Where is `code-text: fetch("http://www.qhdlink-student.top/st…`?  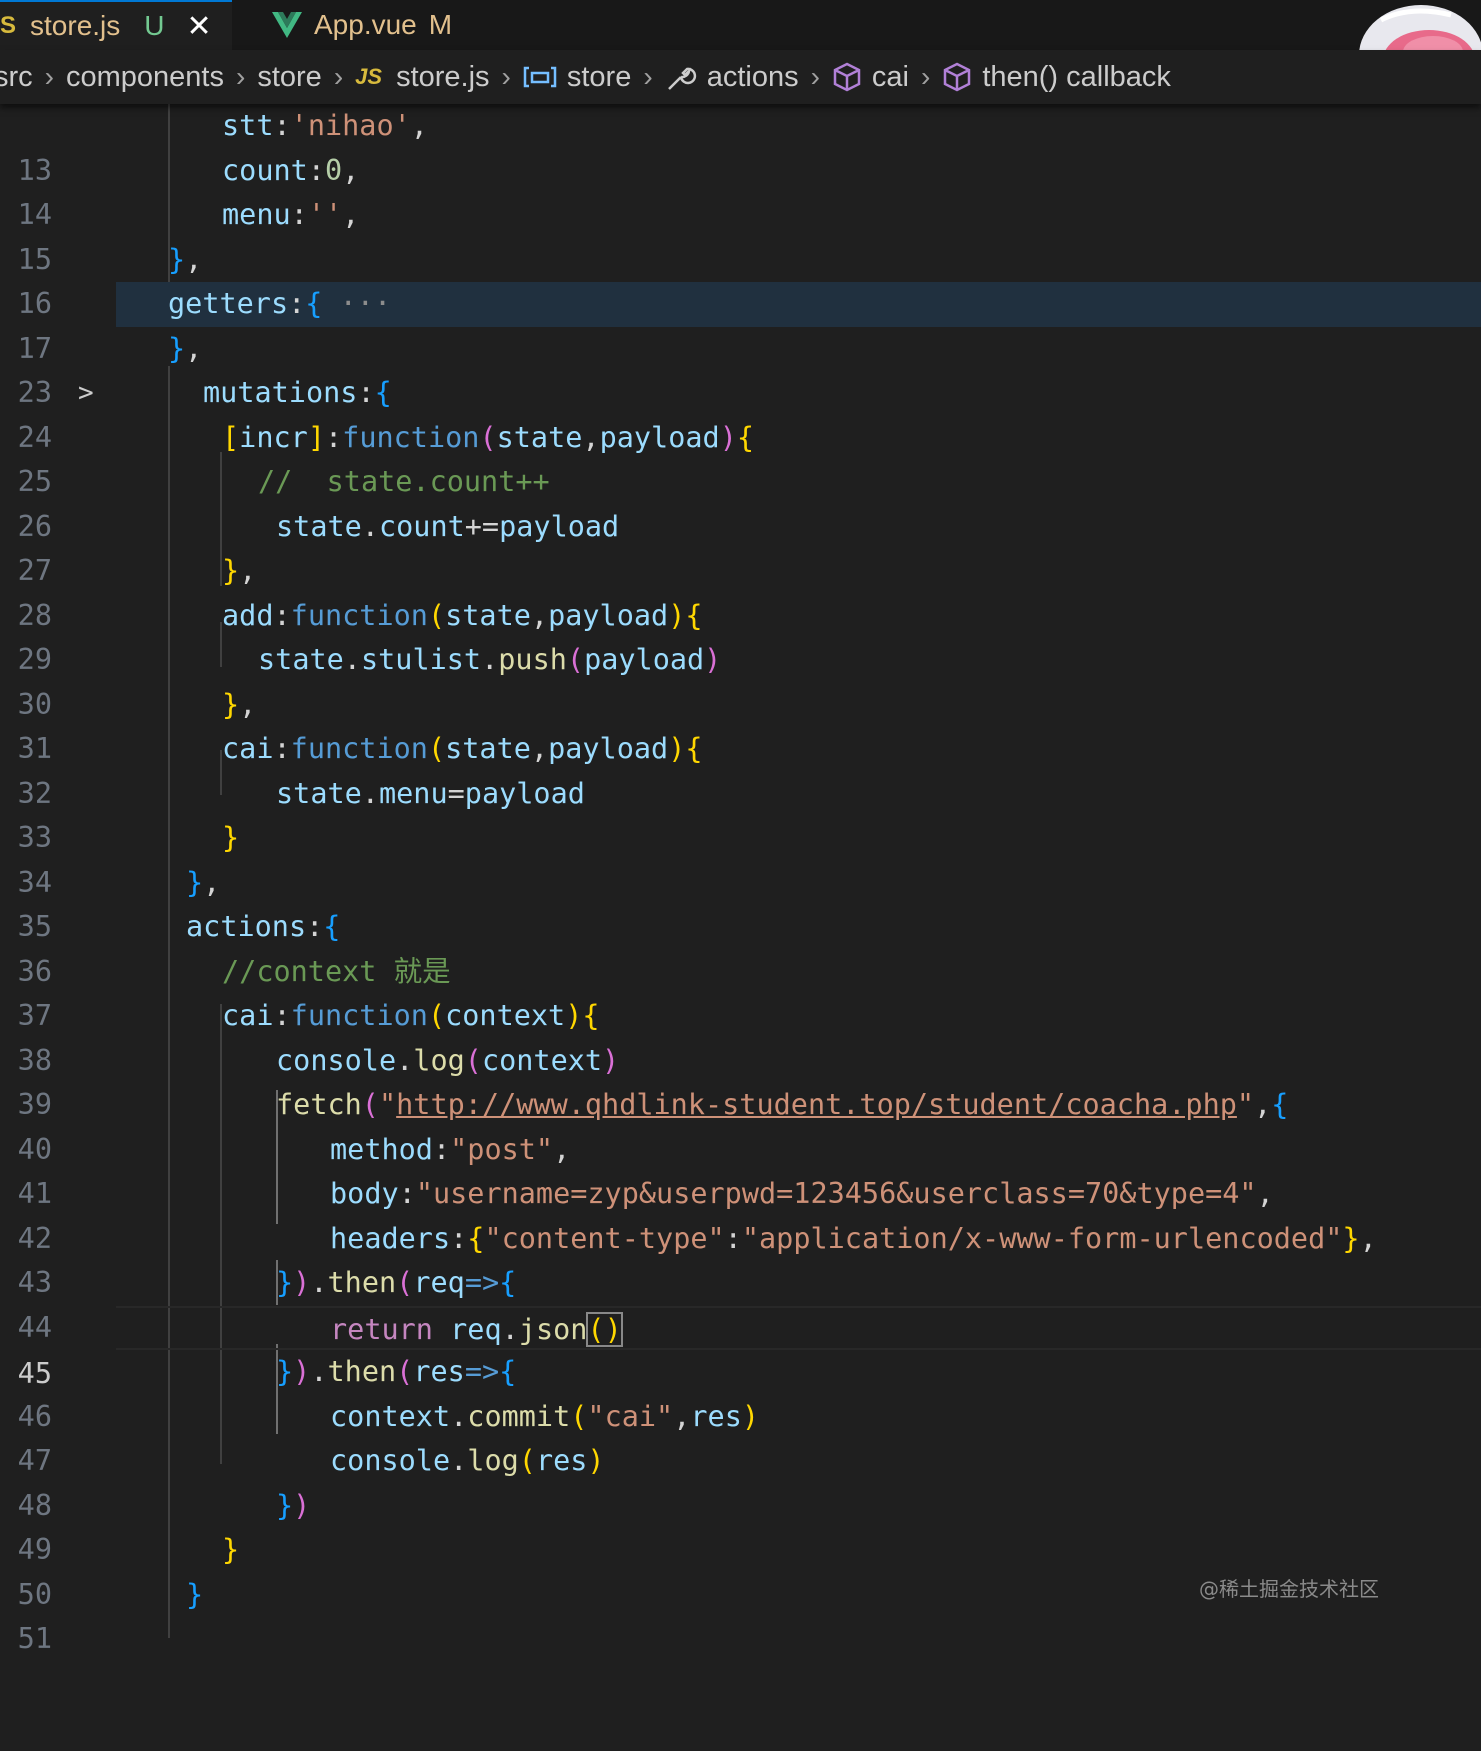
code-text: fetch("http://www.qhdlink-student.top/st… is located at coordinates (782, 1104).